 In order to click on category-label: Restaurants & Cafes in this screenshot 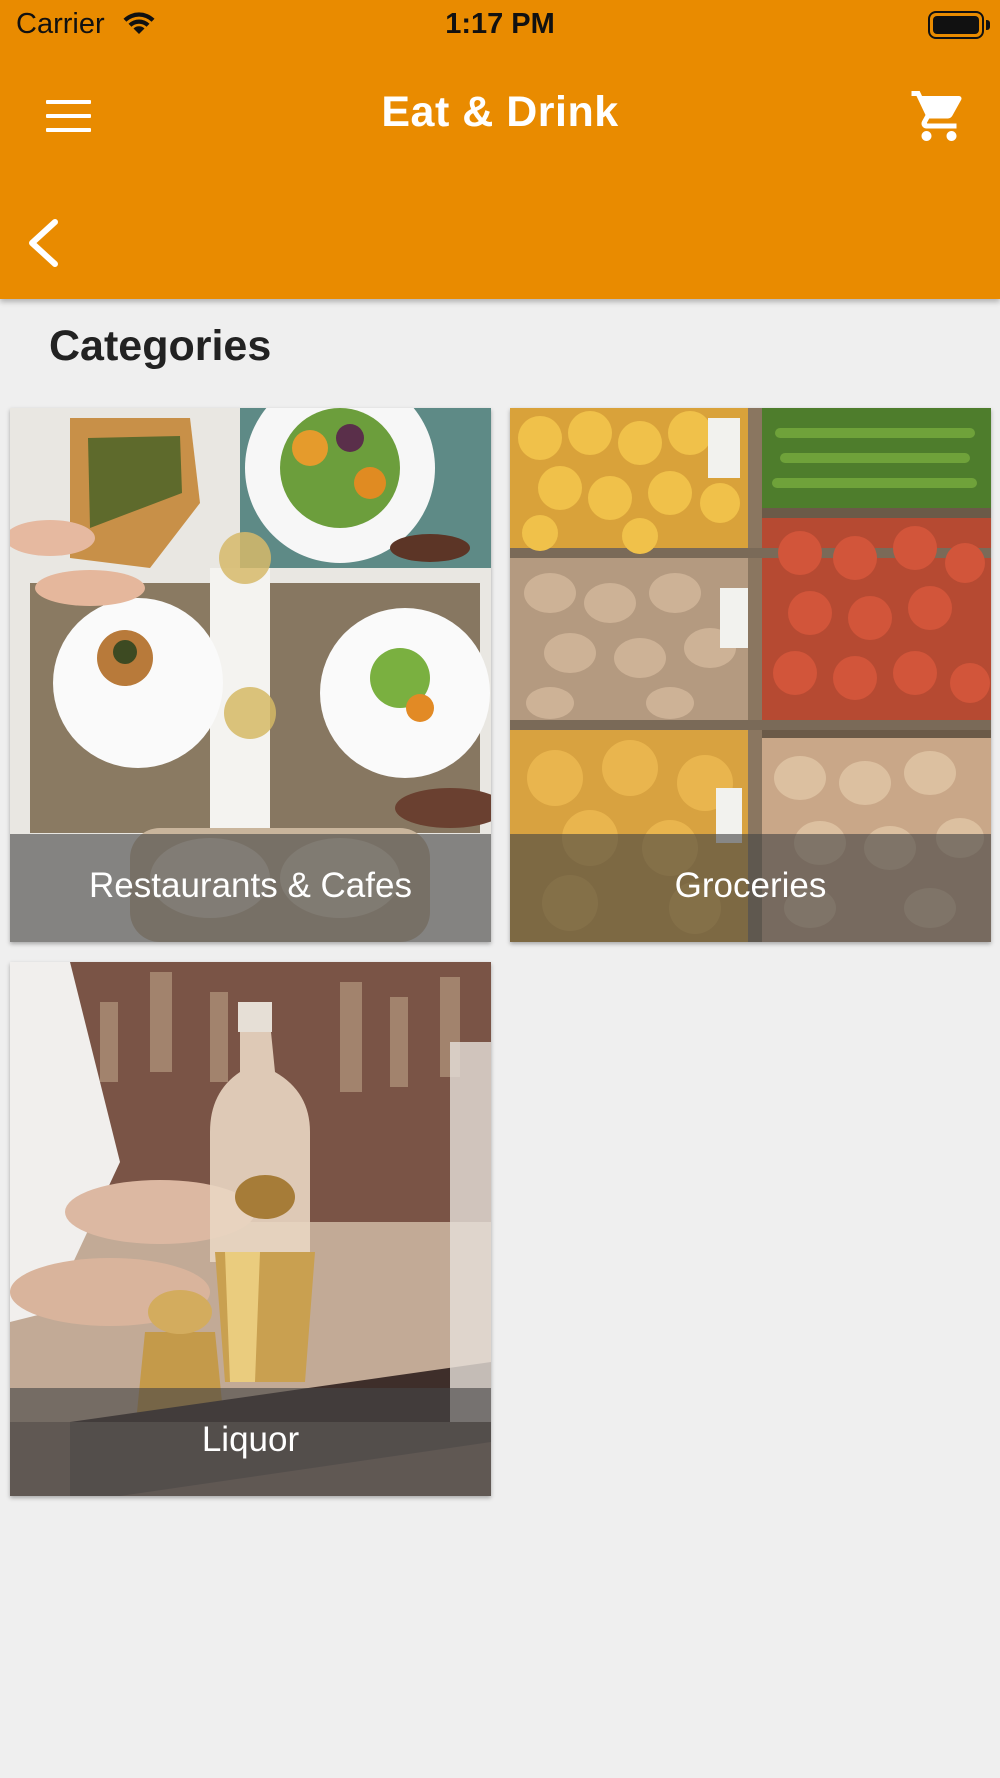, I will do `click(250, 885)`.